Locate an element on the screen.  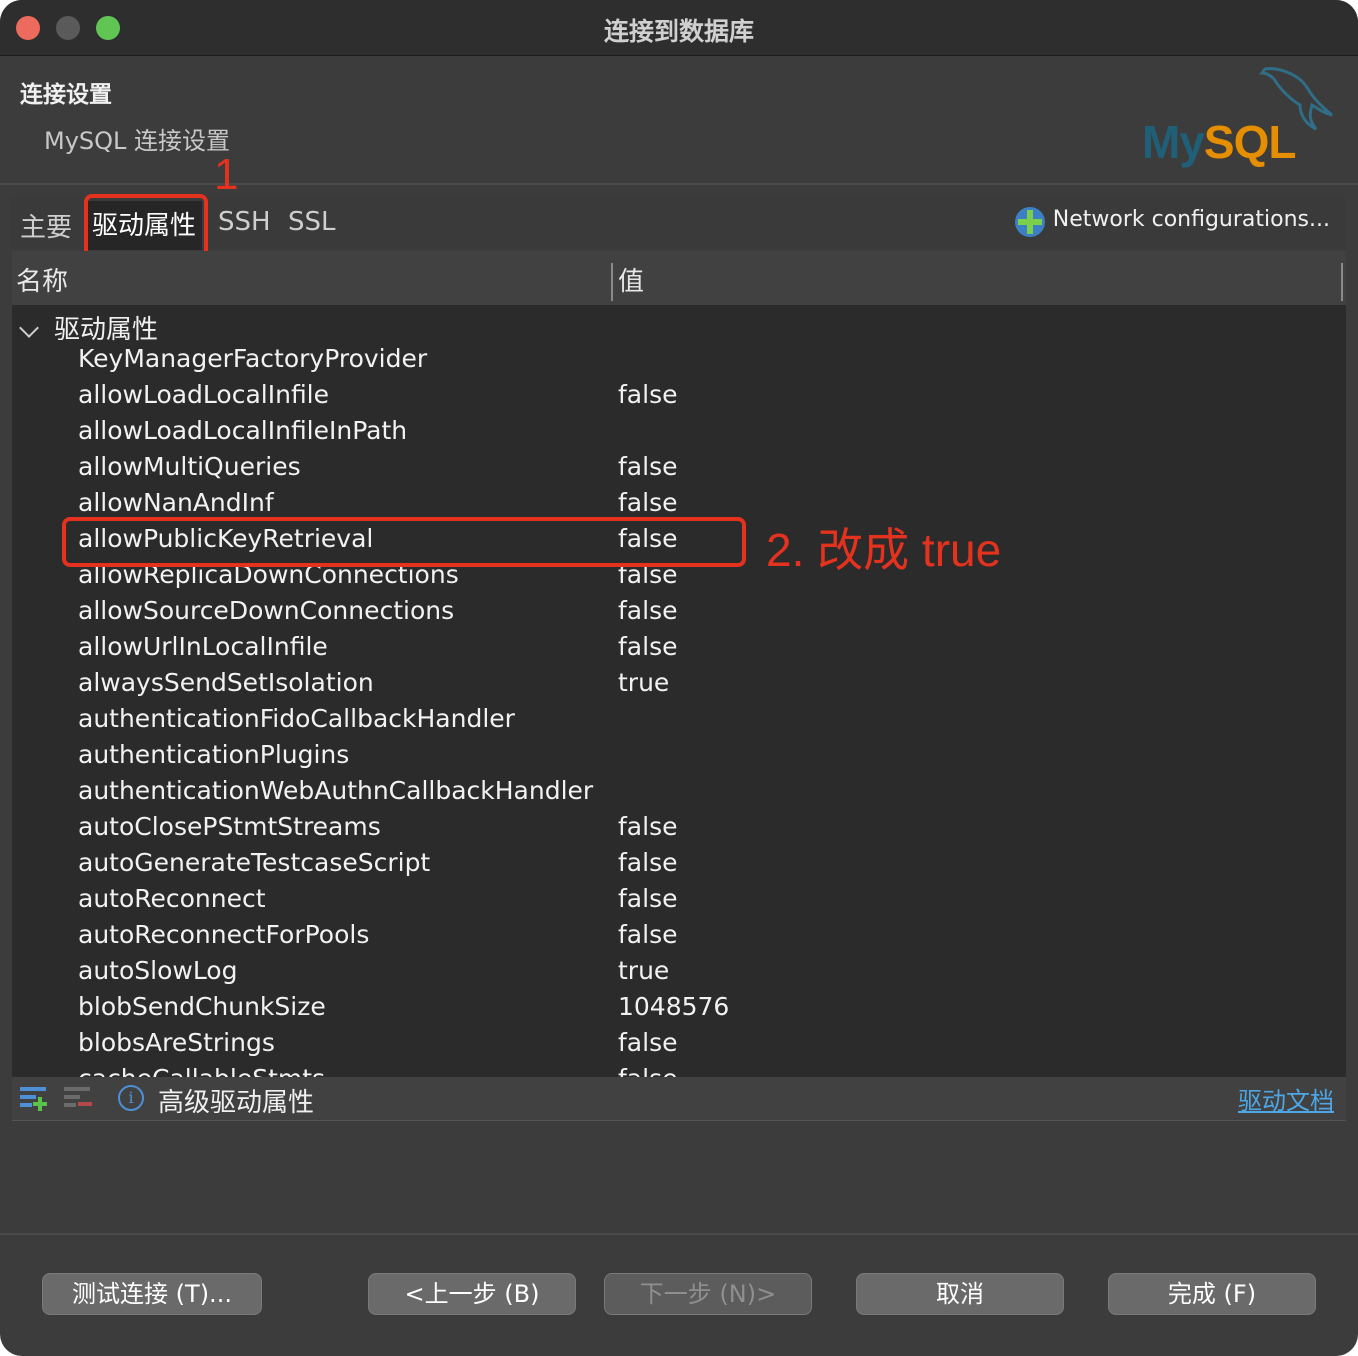
table-row: authenticationWebAuthnCallbackHandler is located at coordinates (679, 791).